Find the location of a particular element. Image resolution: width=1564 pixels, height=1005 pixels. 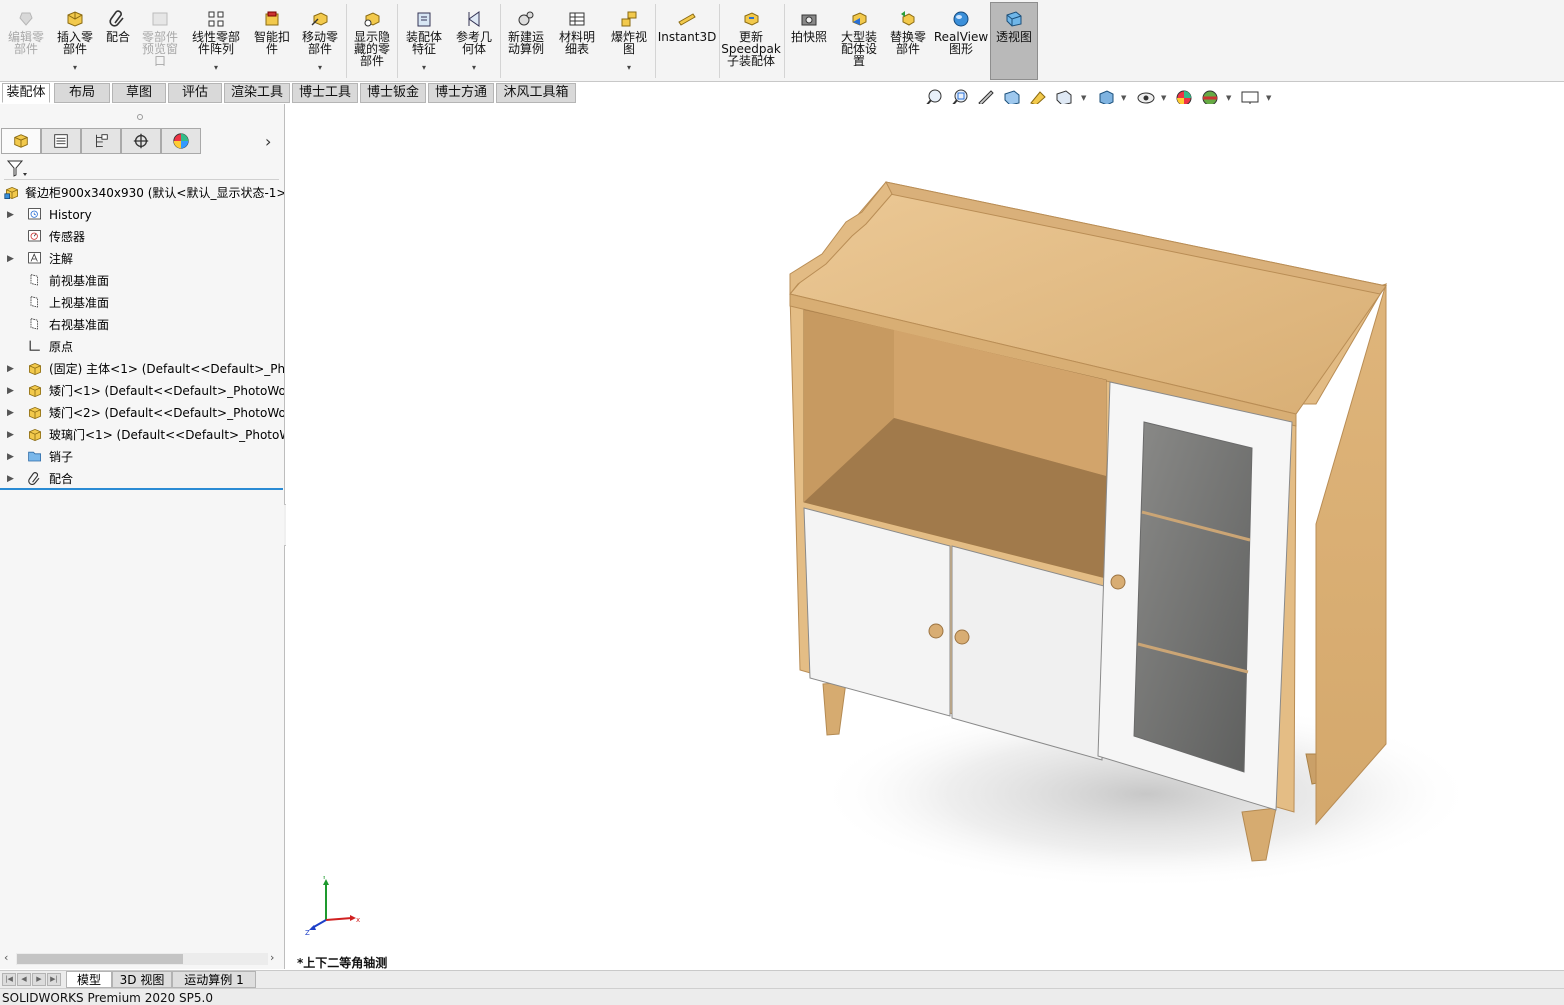

bill-of-materials-button: 材料明 细表 is located at coordinates (577, 41).